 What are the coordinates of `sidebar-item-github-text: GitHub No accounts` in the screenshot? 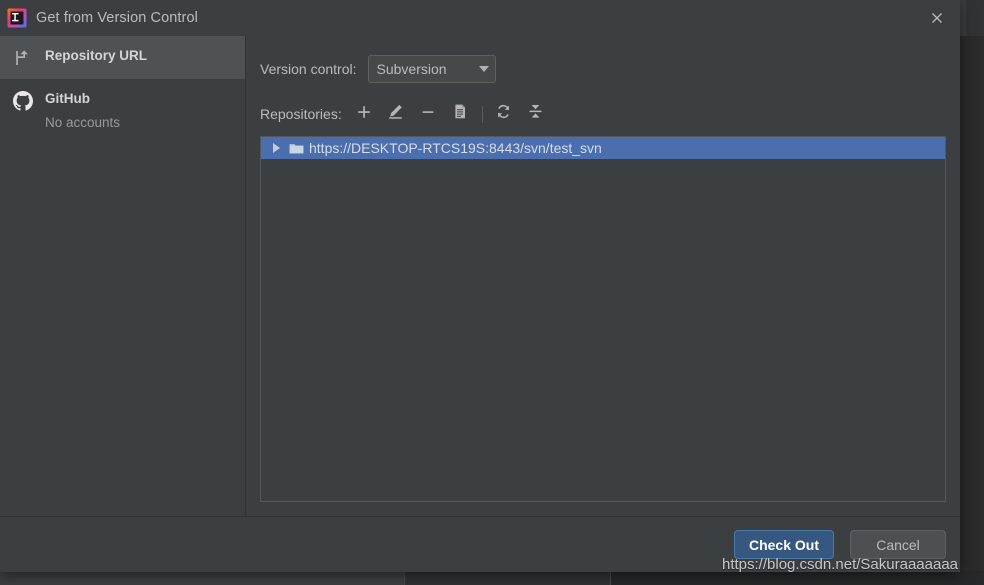 It's located at (82, 110).